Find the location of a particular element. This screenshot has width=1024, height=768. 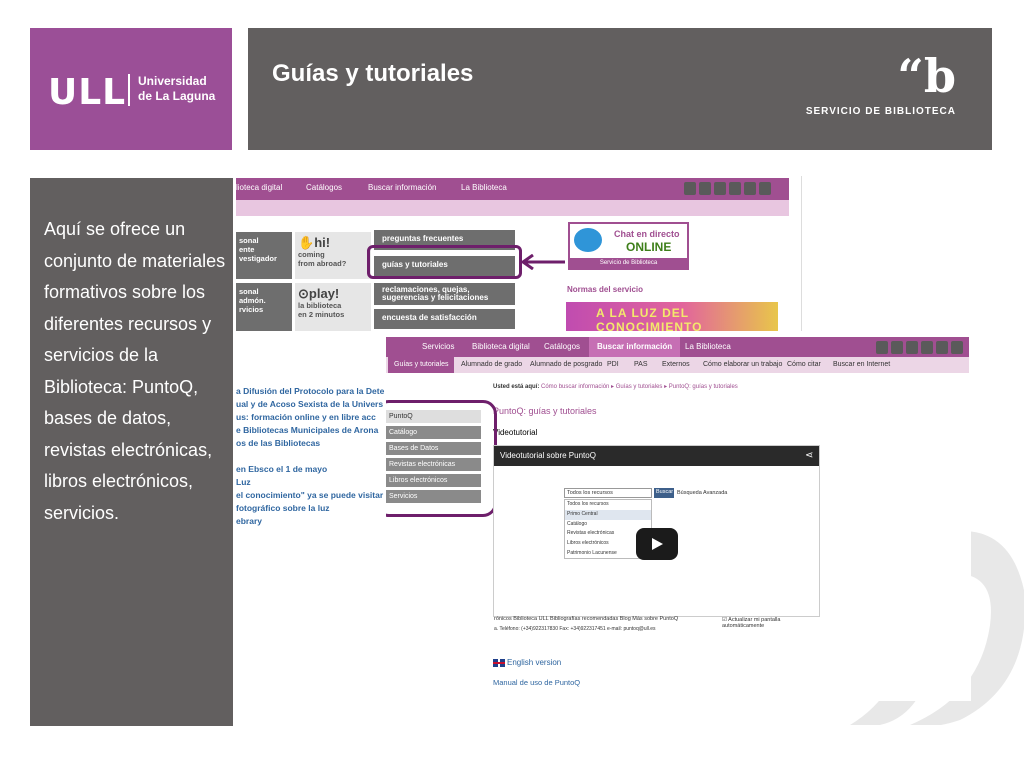

news-item: el conocimiento" ya se puede visitar is located at coordinates (311, 496).